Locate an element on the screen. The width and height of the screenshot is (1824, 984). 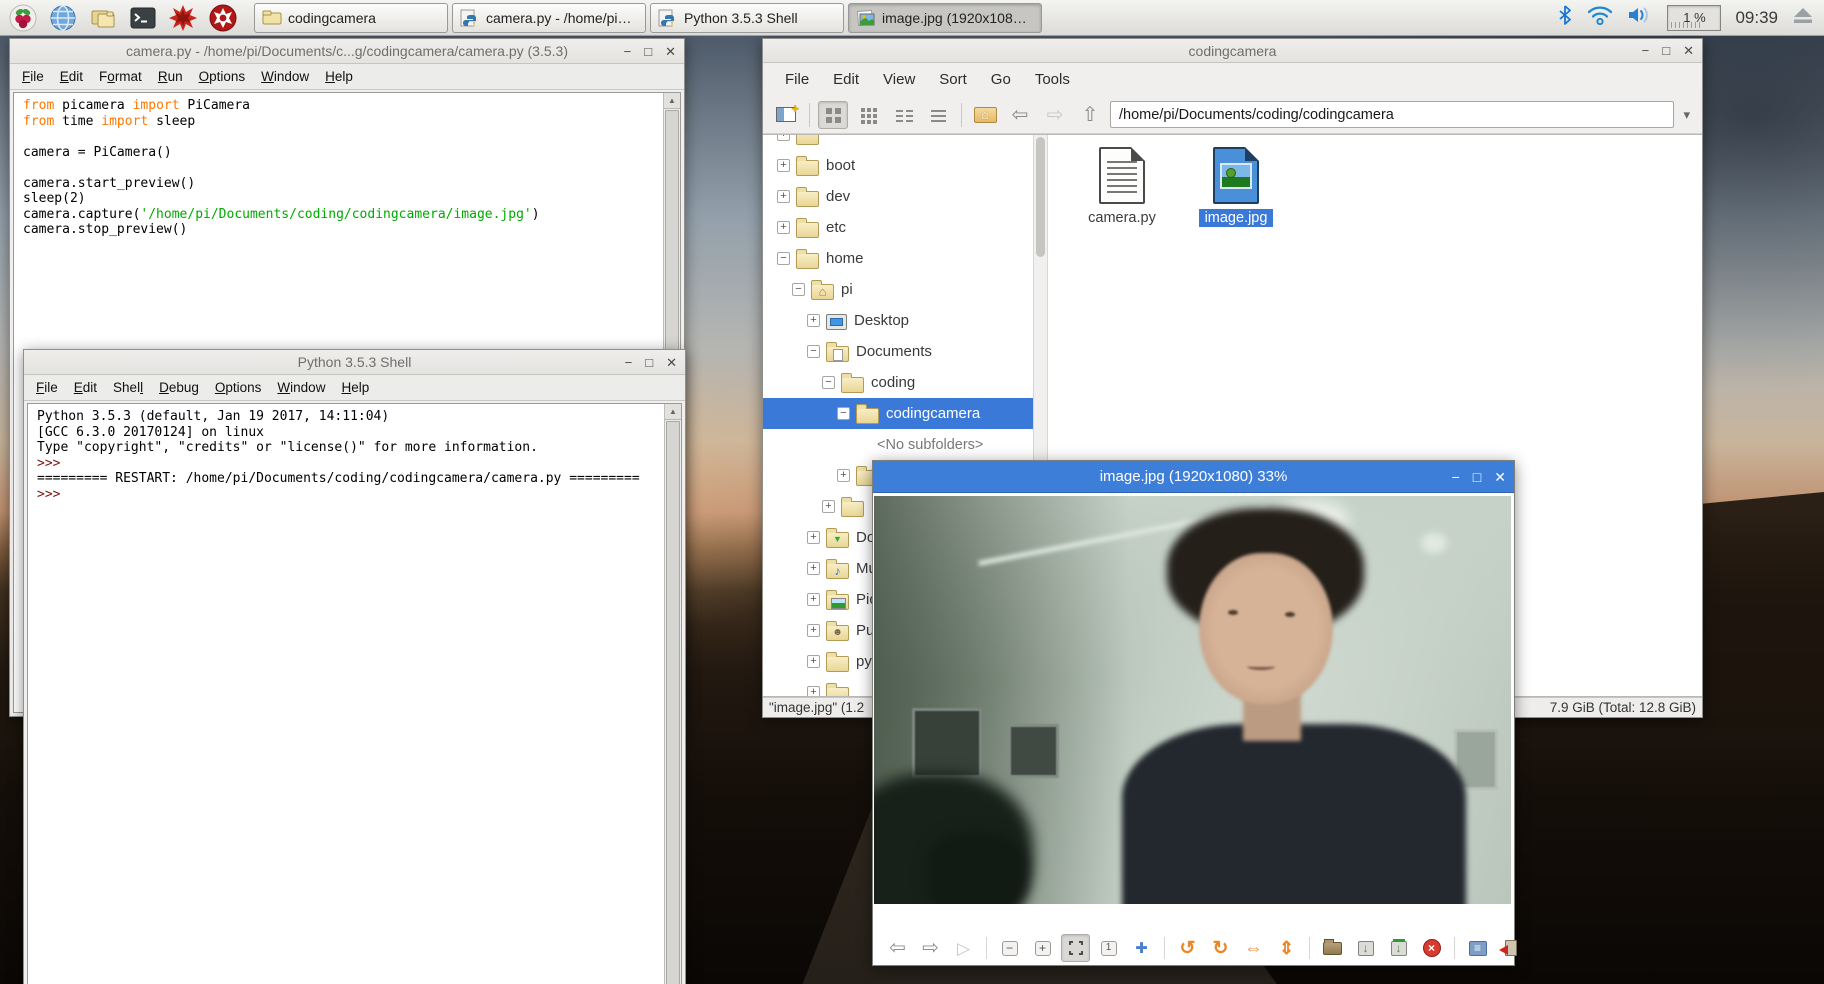
menu-tools: Tools is located at coordinates (1052, 79).